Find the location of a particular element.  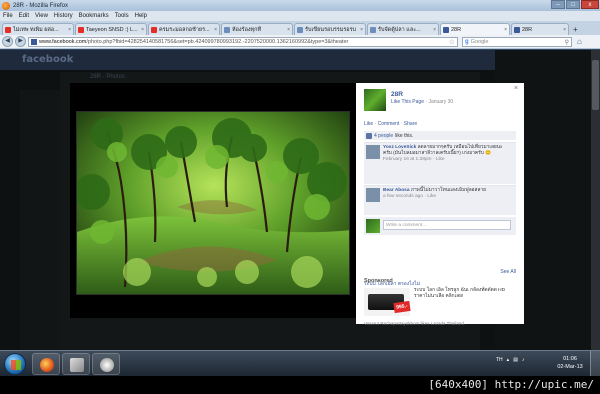

comment-text: ภาพนี้ไม่มาวาโทนแลงเมิมฟูลอสลาย is located at coordinates (448, 190).